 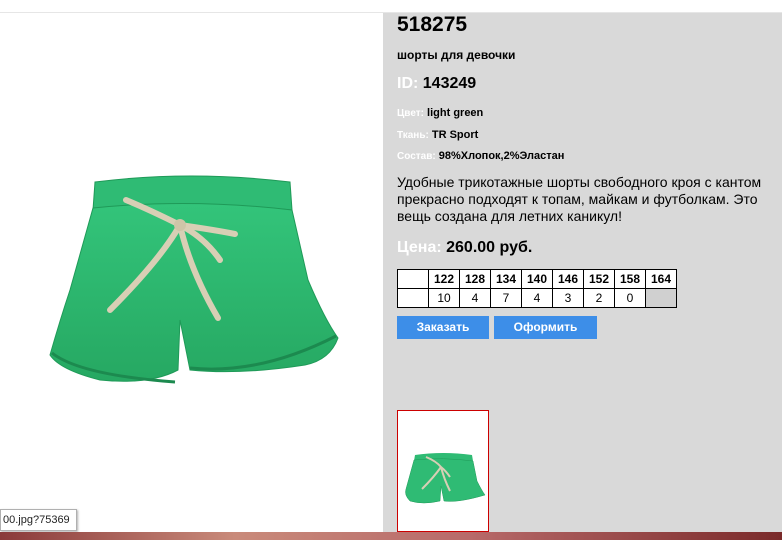 I want to click on product-id-row: ID: 143249, so click(x=436, y=84).